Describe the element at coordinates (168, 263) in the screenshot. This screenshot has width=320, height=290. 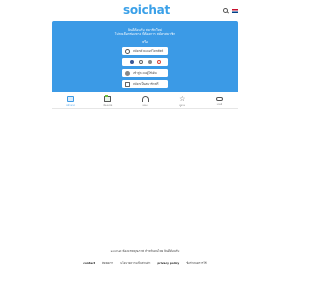
I see `footer-link-privacy: privacy policy` at that location.